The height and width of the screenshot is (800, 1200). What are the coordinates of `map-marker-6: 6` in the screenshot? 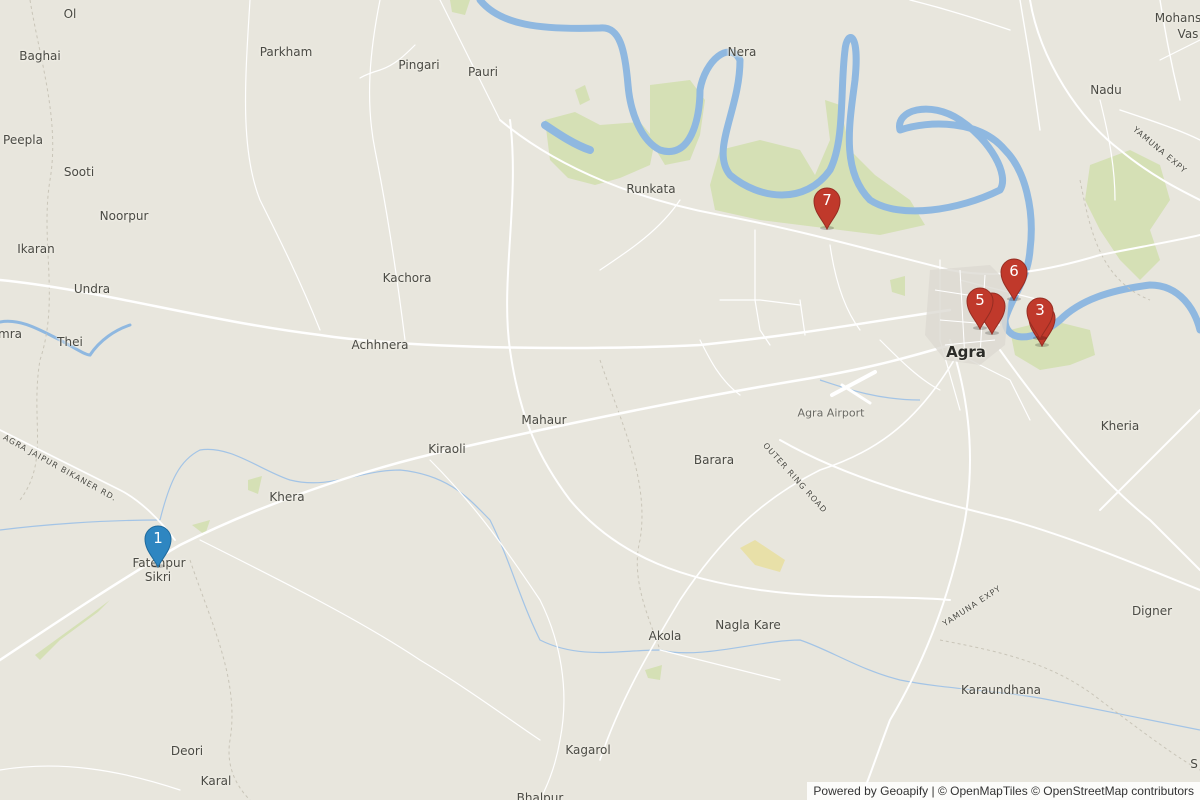 It's located at (1014, 279).